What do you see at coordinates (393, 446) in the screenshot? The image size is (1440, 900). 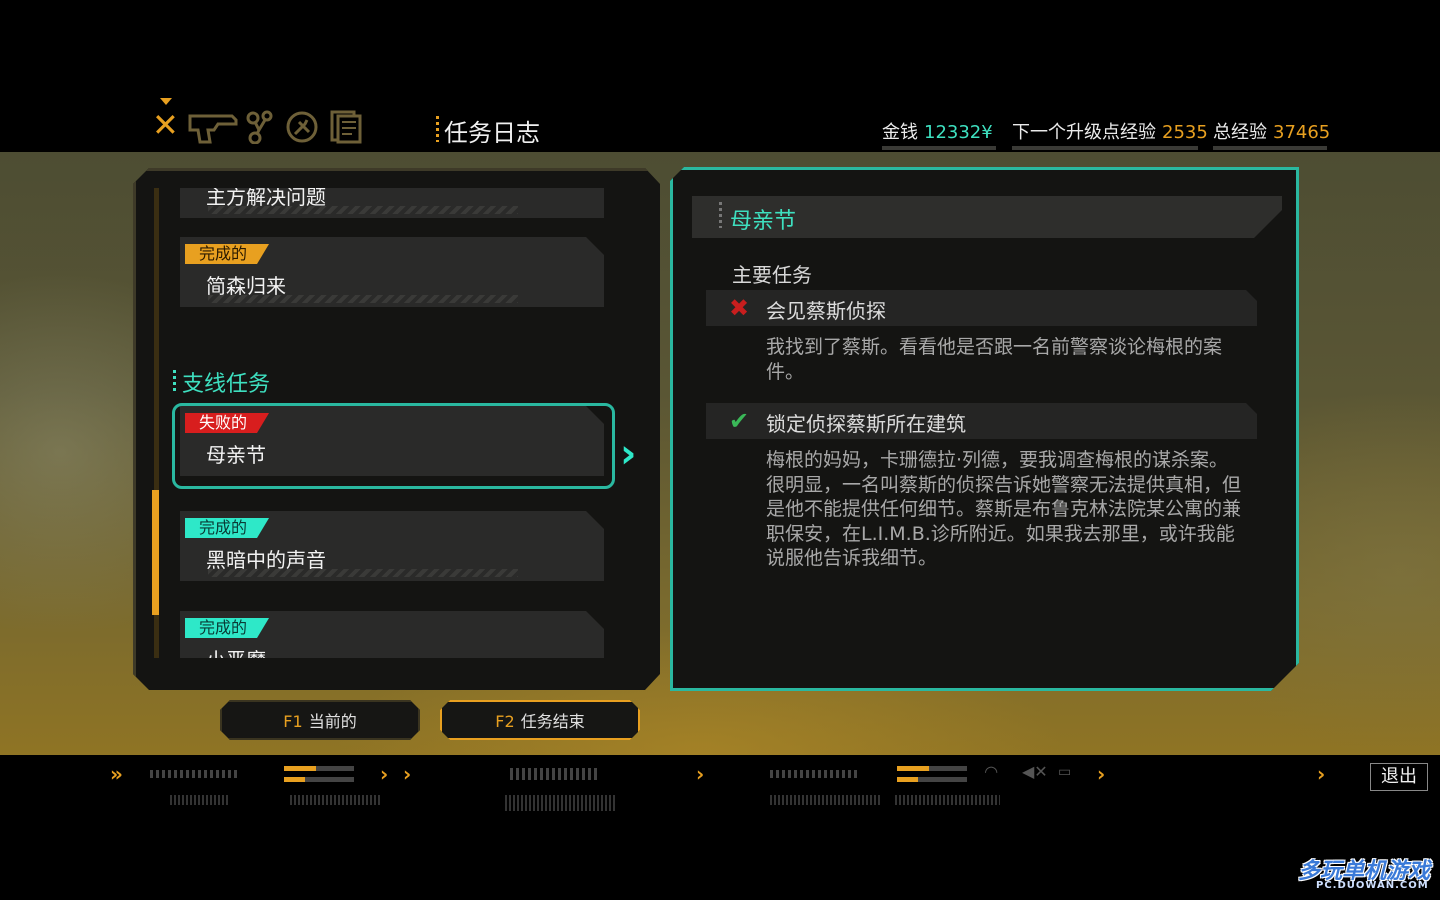 I see `selected-quest-highlight` at bounding box center [393, 446].